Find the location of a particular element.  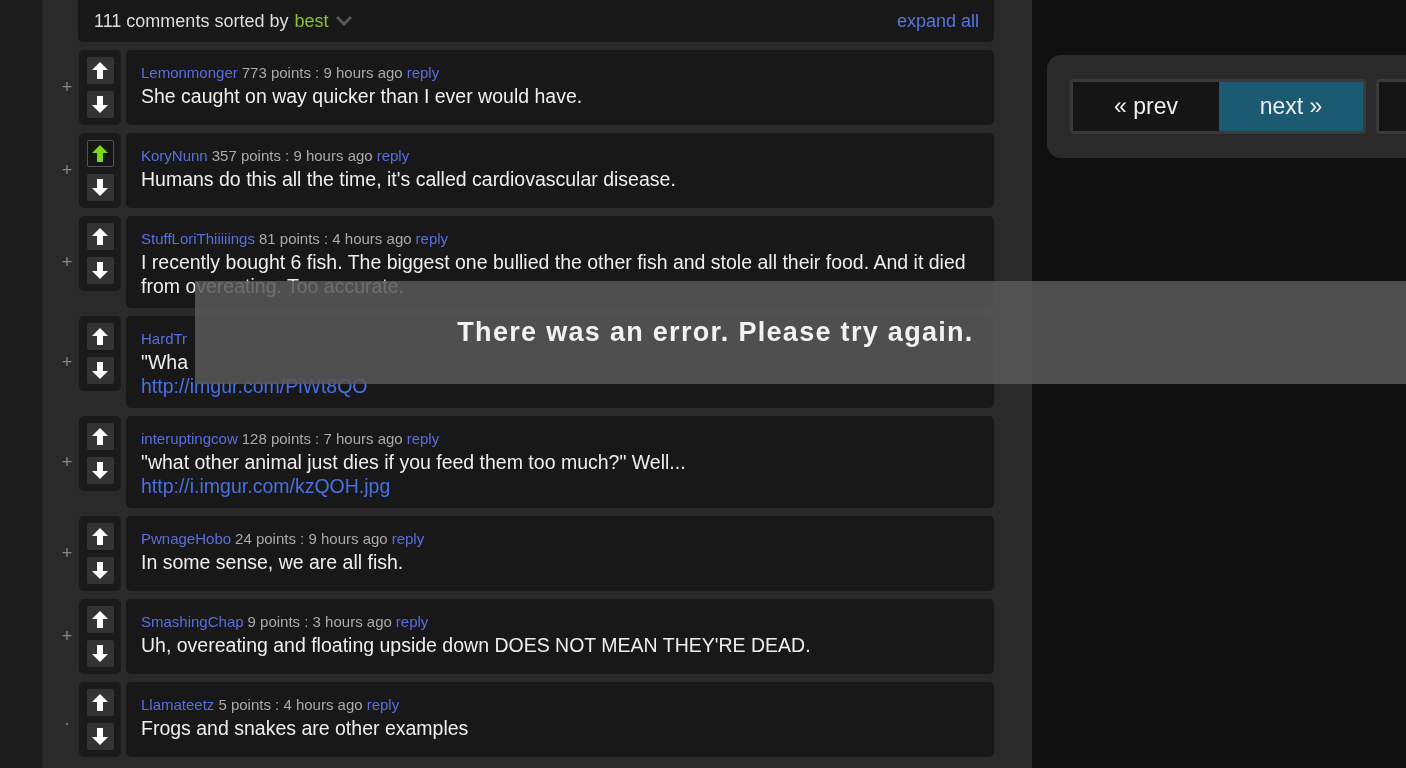

comment-text: Frogs and snakes are other examples is located at coordinates (305, 728).